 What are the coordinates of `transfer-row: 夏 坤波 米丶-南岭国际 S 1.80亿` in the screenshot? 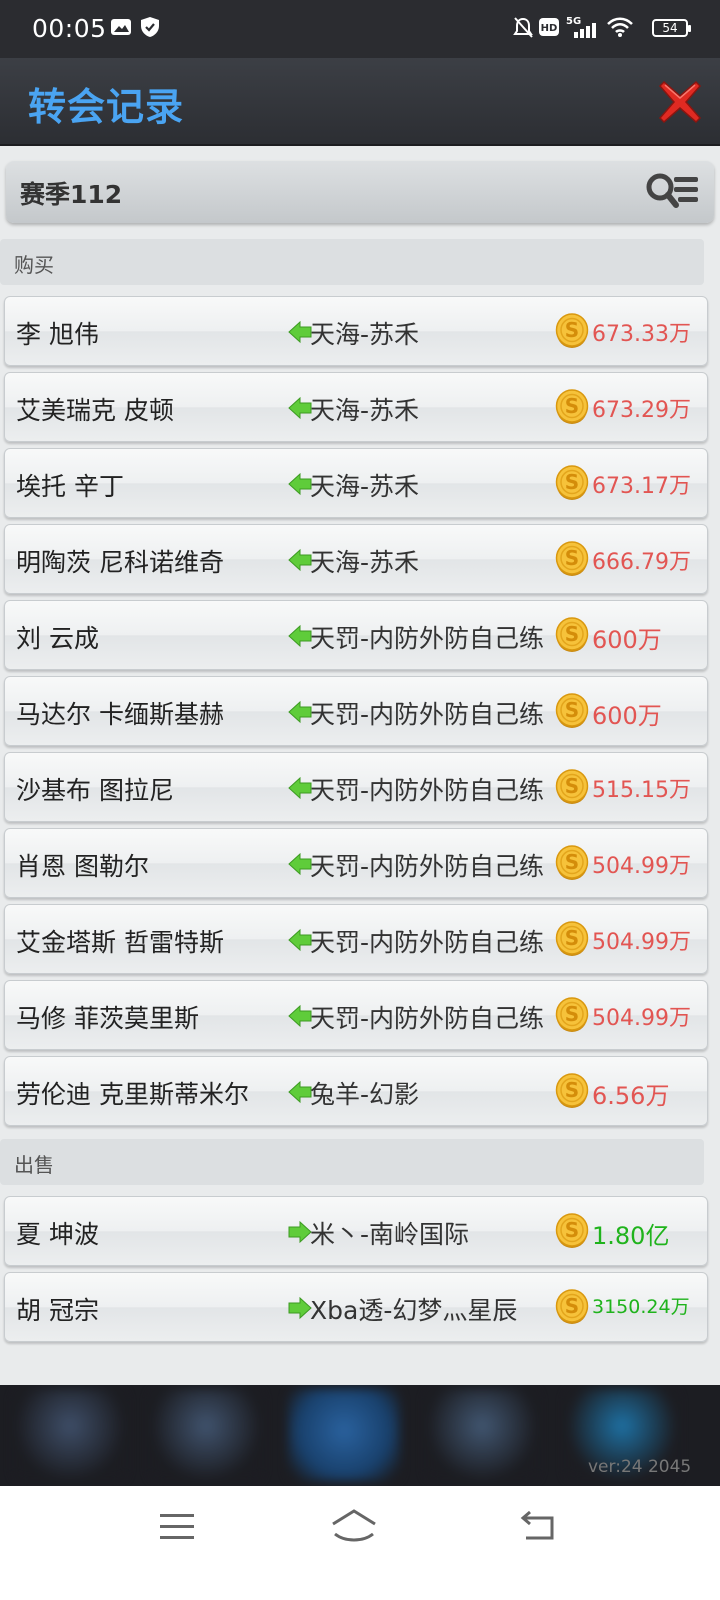 It's located at (356, 1231).